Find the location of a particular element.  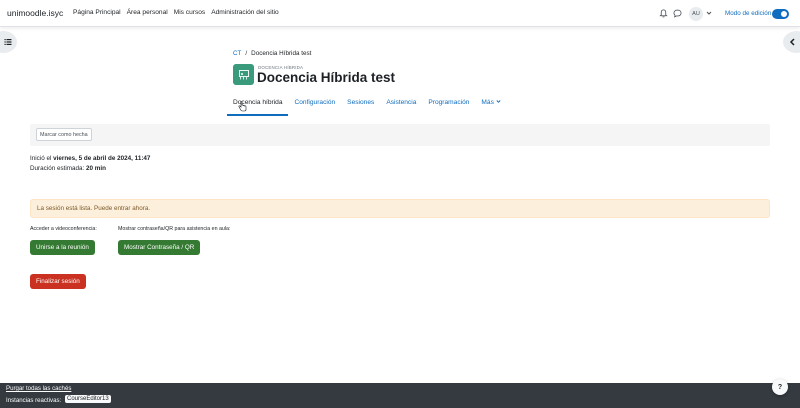

mark-as-done-button: Marcar como hecha is located at coordinates (64, 134).